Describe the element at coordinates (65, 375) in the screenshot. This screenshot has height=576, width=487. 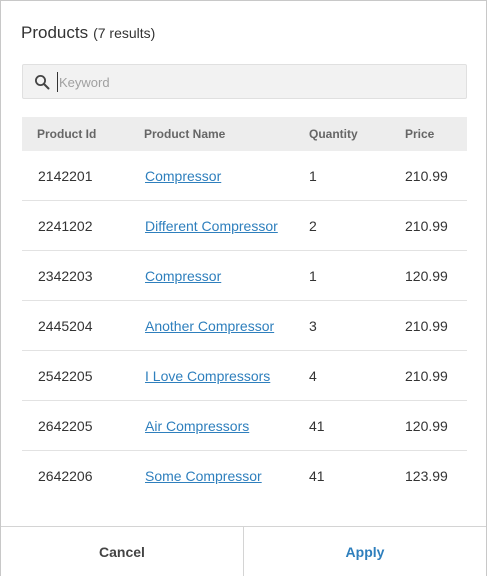
I see `product-id-cell: 2542205` at that location.